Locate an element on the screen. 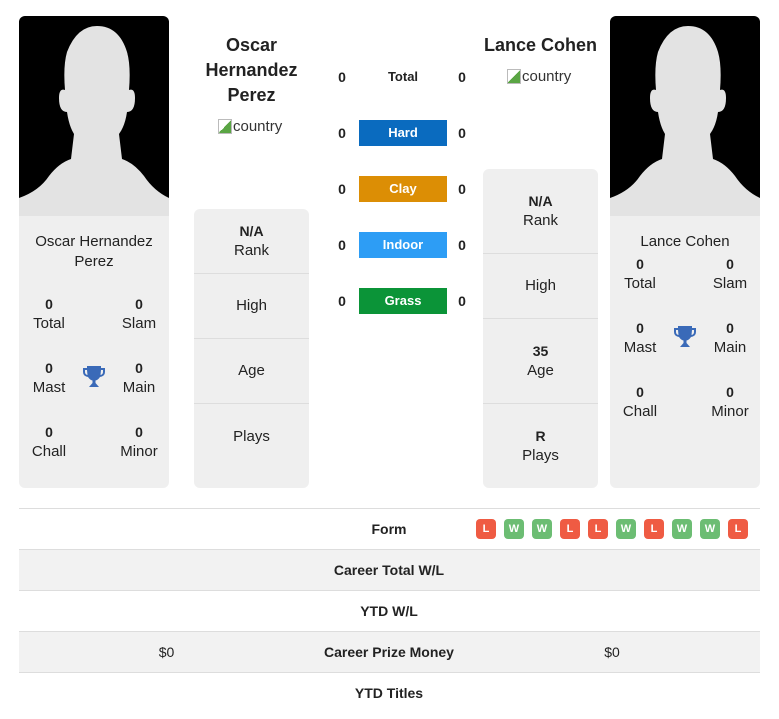 This screenshot has width=779, height=719. left-country-flag: country is located at coordinates (250, 126).